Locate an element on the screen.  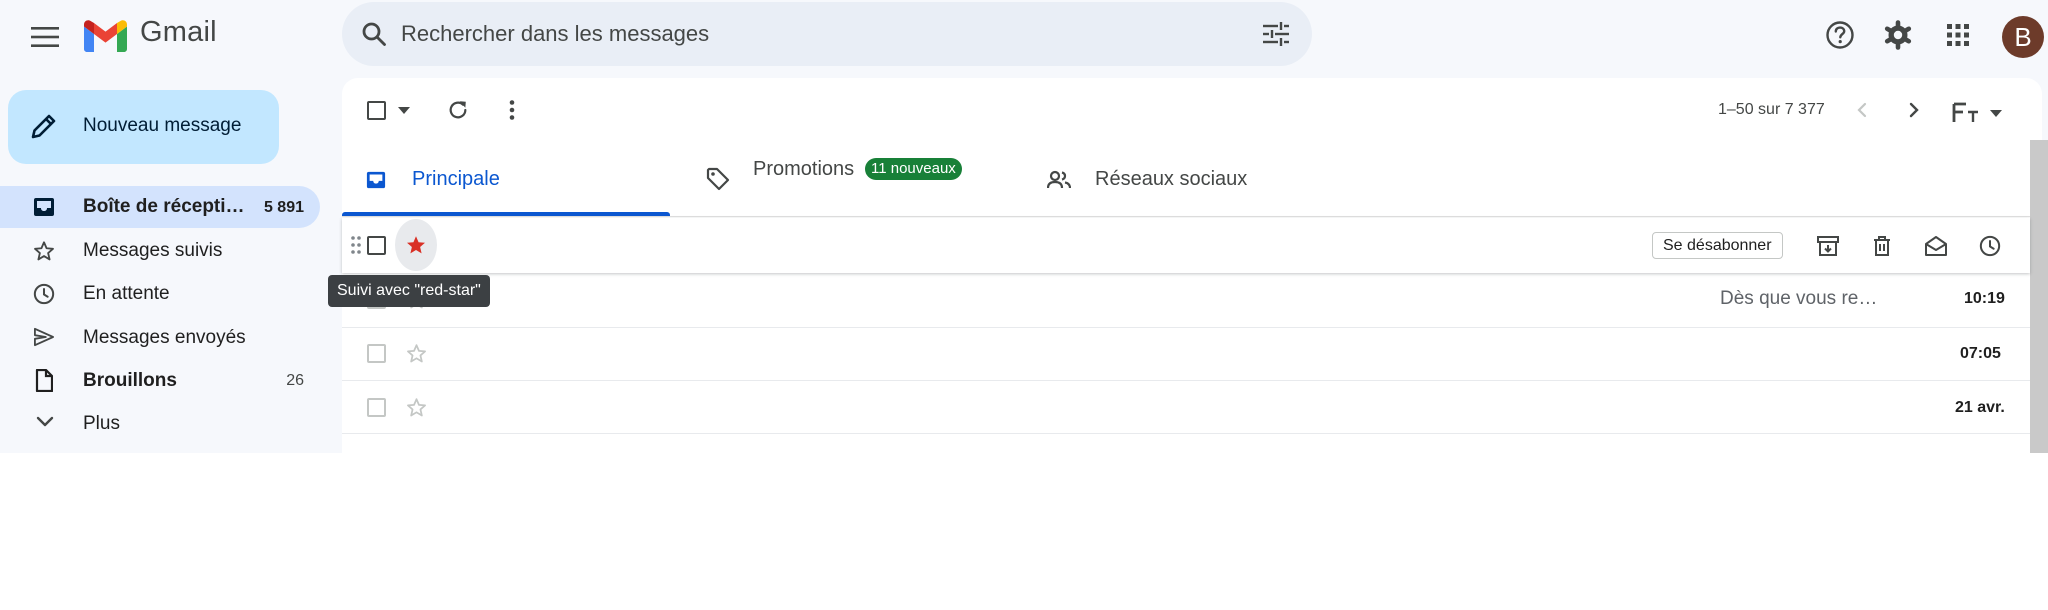
unsubscribe-button: Se désabonner is located at coordinates (1717, 245).